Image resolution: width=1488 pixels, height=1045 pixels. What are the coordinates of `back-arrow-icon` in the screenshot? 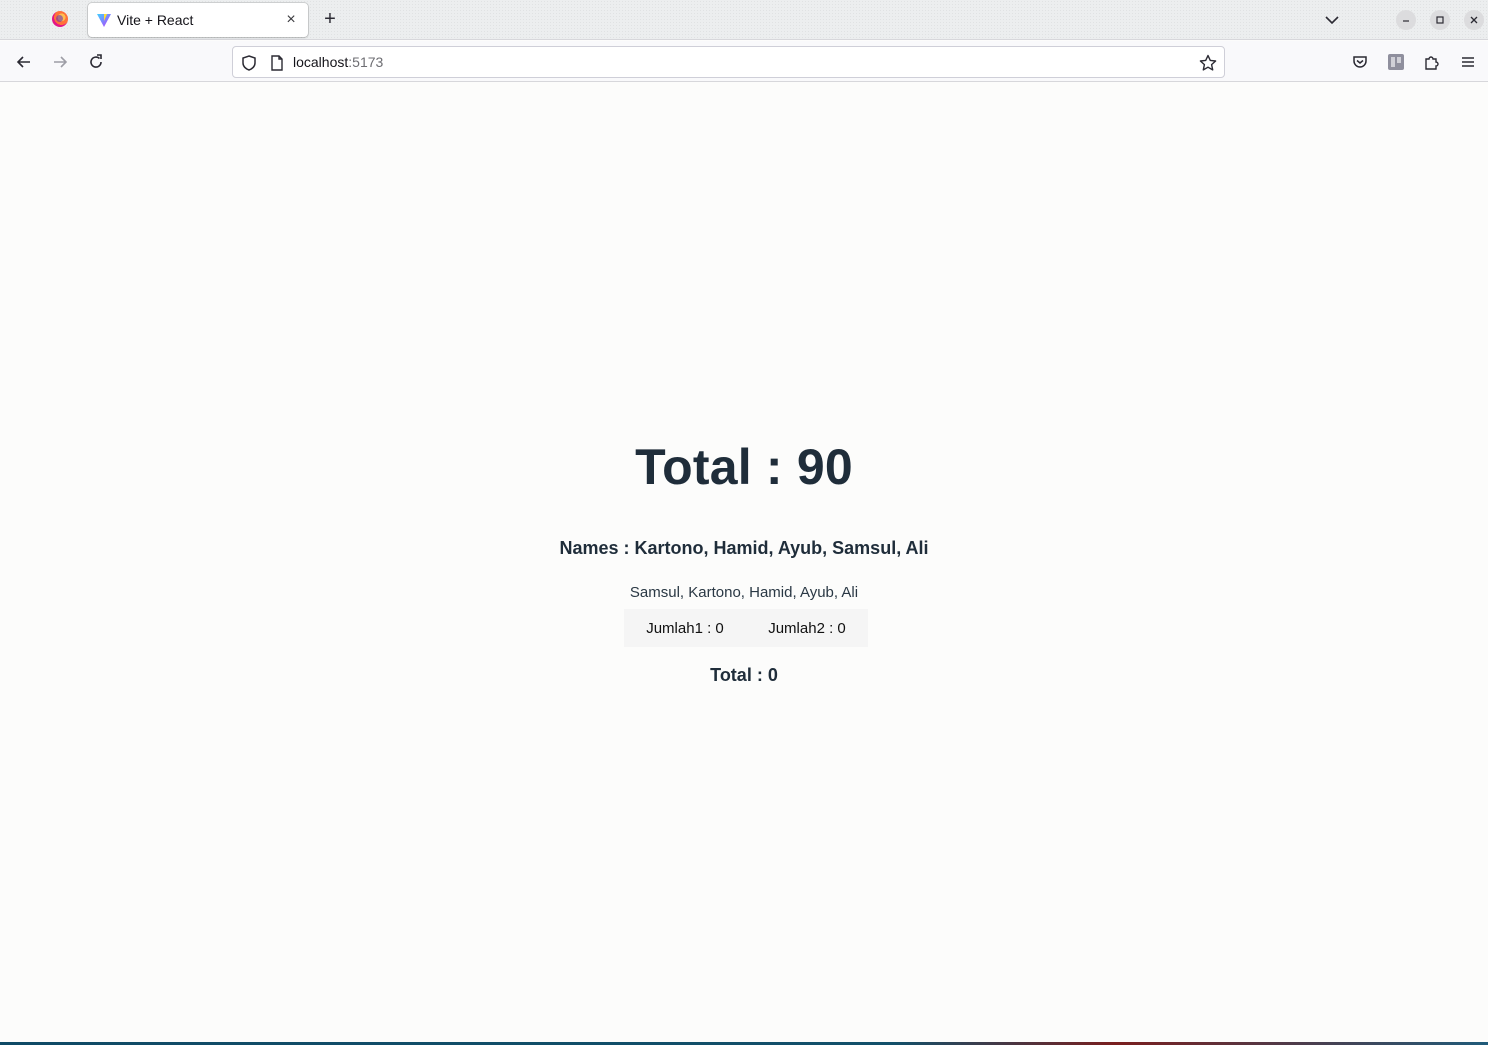 It's located at (23, 62).